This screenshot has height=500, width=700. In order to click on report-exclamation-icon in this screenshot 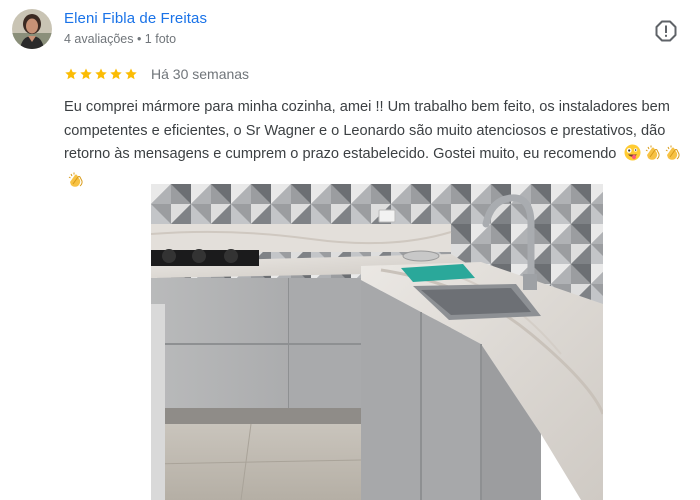, I will do `click(666, 31)`.